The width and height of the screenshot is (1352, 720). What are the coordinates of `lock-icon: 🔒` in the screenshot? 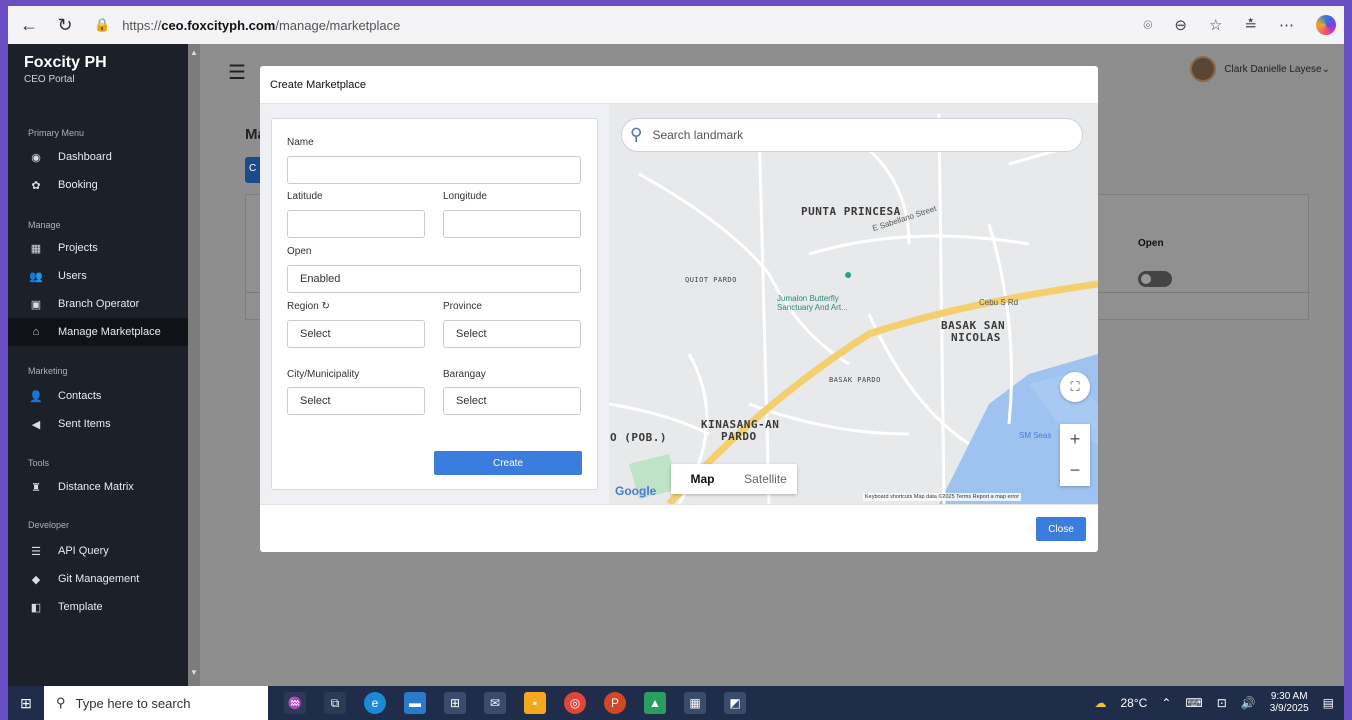 It's located at (102, 24).